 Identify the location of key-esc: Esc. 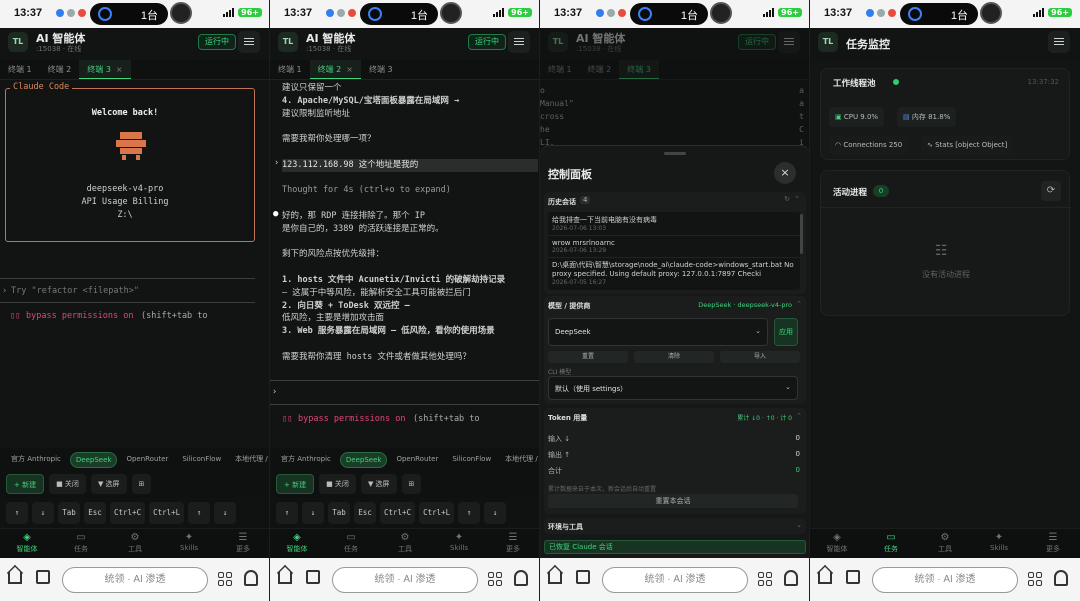
(95, 513).